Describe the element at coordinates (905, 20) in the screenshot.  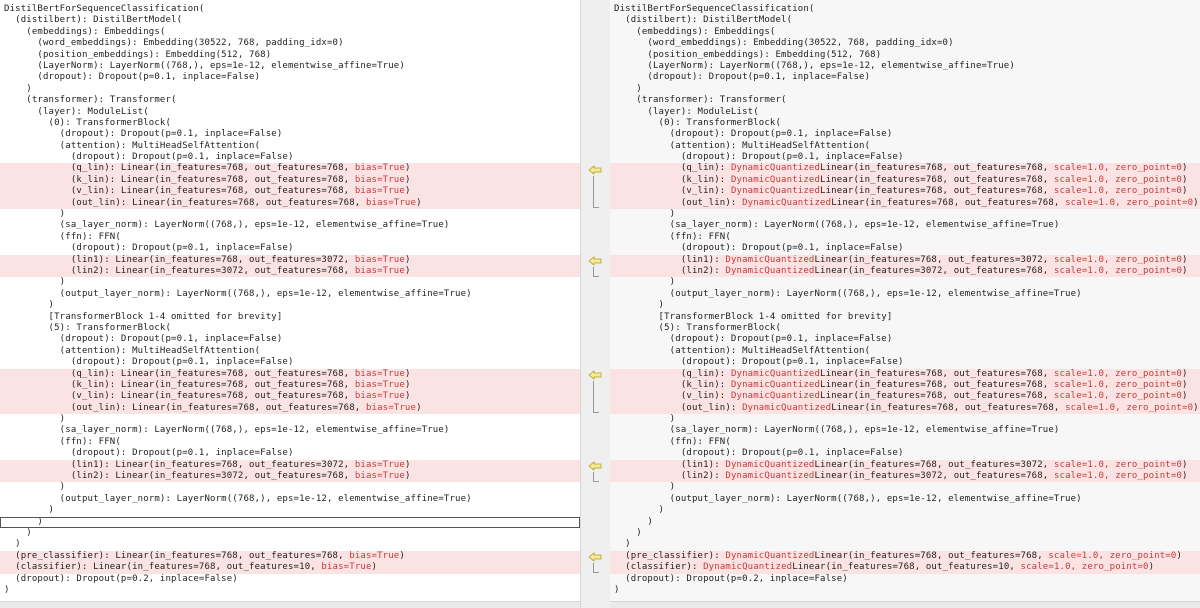
I see `right-code-line: (distilbert): DistilBertModel(` at that location.